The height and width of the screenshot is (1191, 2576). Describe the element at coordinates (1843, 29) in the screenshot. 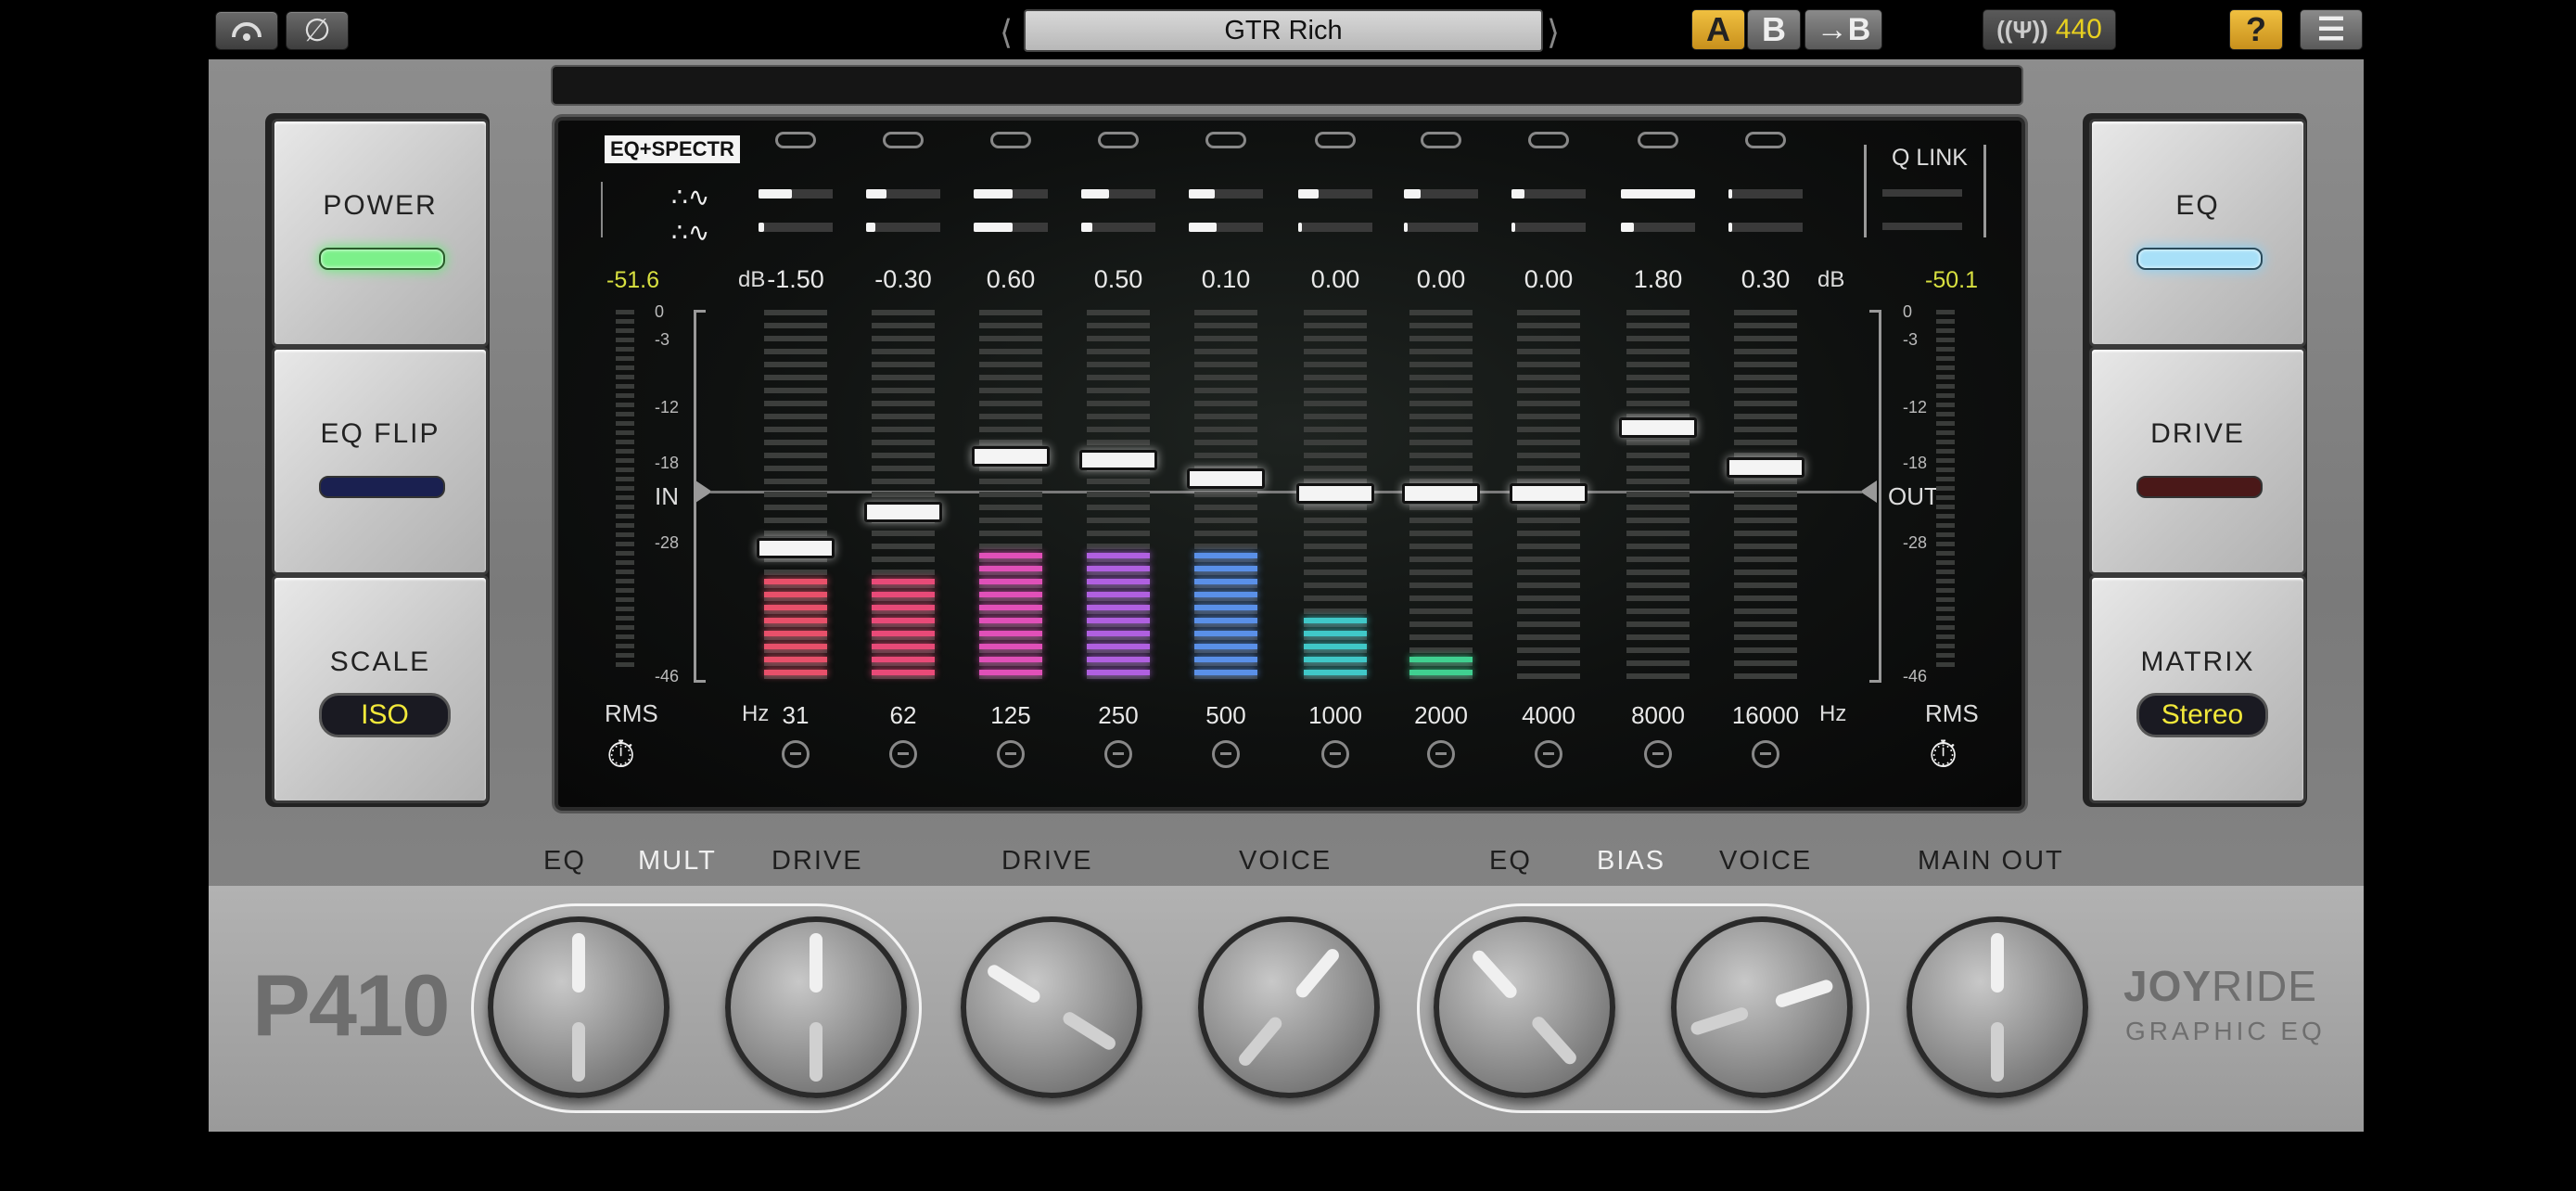

I see `ab-copy-button: →B` at that location.